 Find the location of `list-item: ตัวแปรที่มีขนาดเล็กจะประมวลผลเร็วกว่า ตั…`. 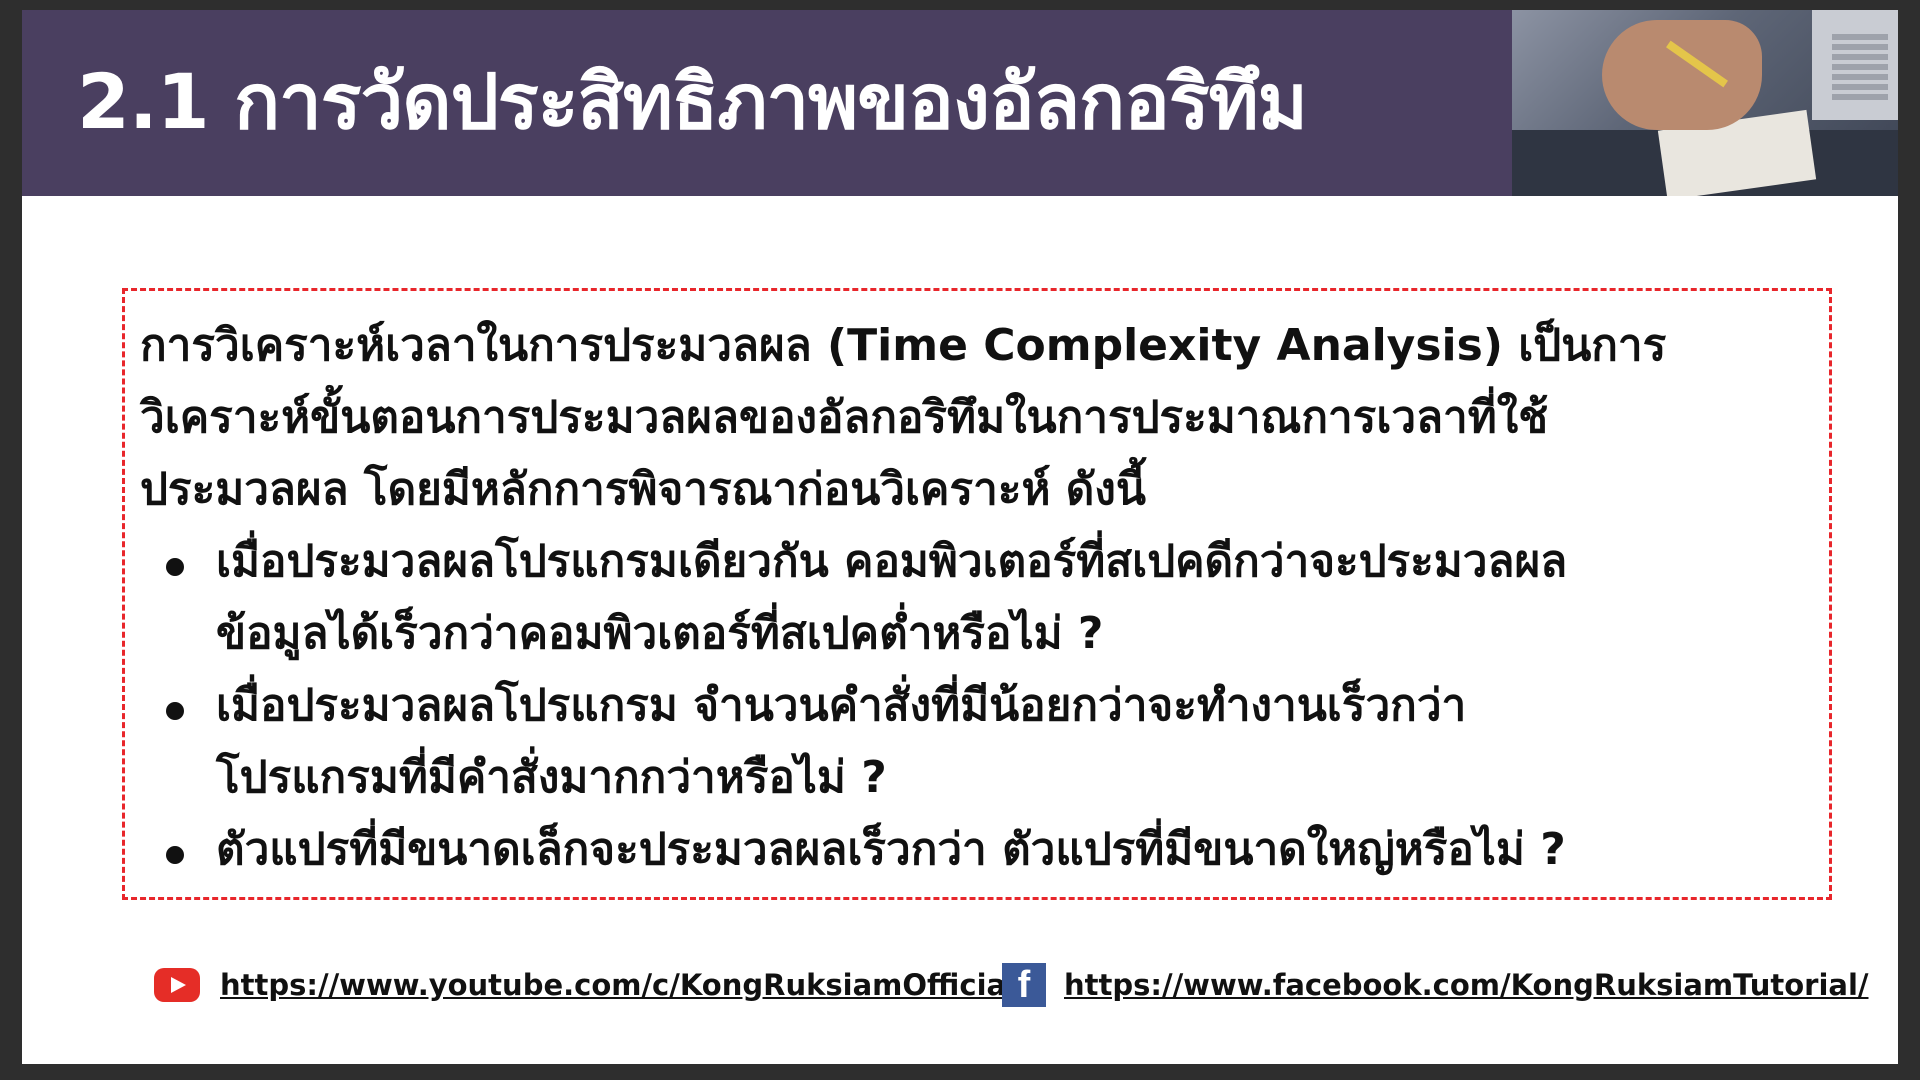

list-item: ตัวแปรที่มีขนาดเล็กจะประมวลผลเร็วกว่า ตั… is located at coordinates (980, 850).